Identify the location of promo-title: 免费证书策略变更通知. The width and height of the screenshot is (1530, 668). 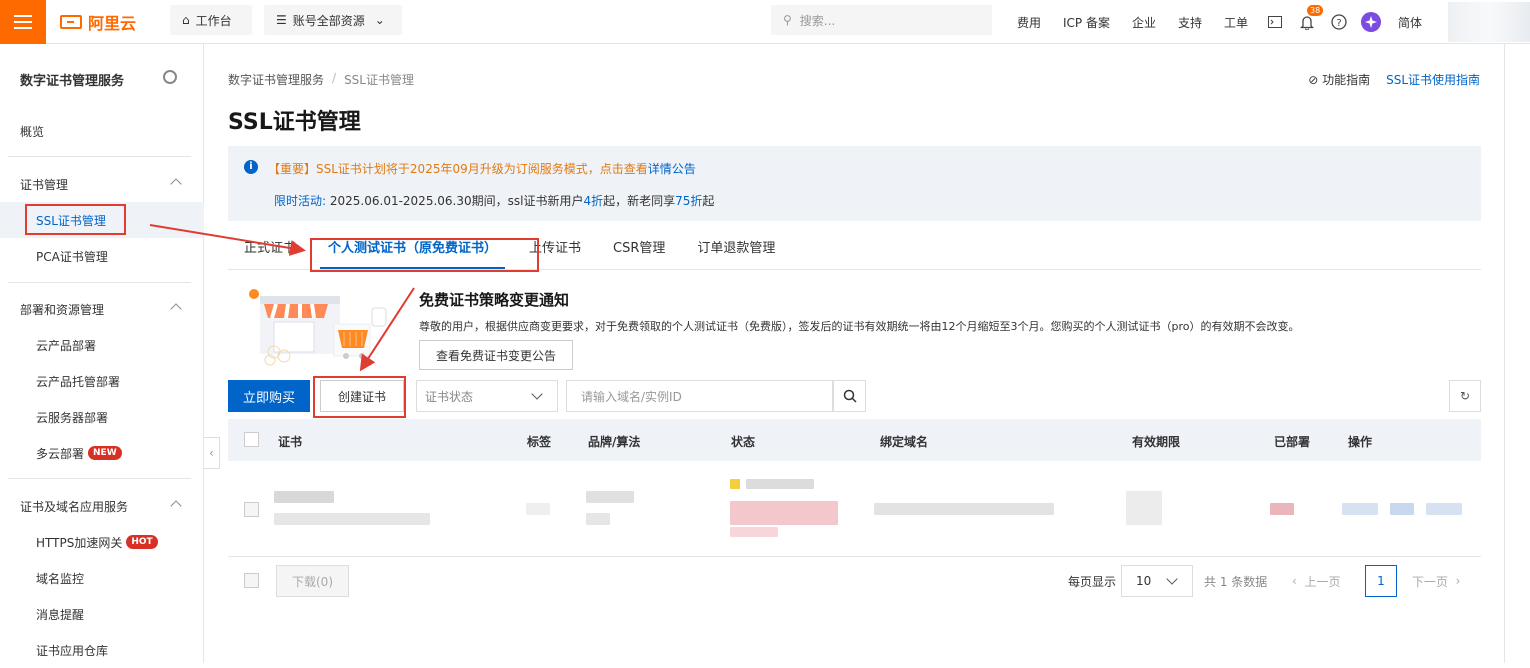
(494, 300).